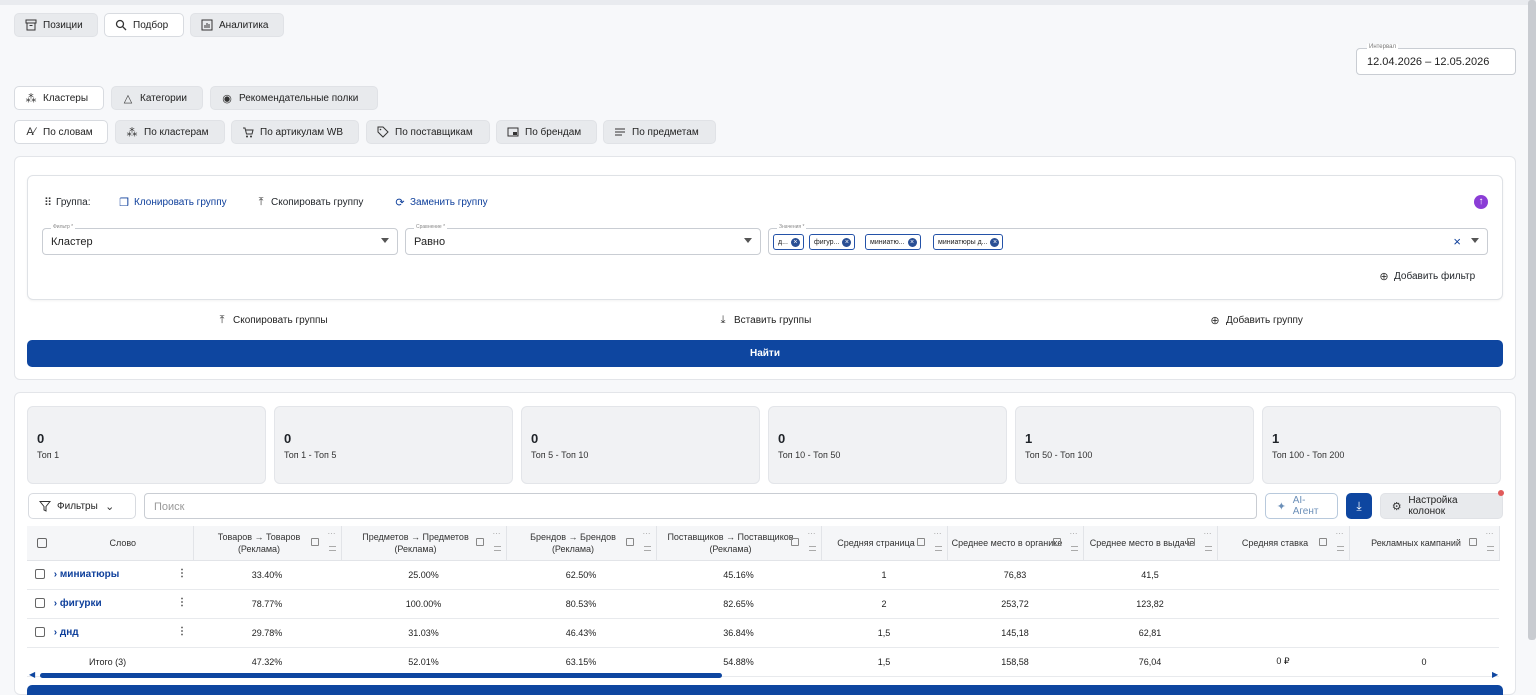 The width and height of the screenshot is (1536, 695). Describe the element at coordinates (144, 25) in the screenshot. I see `tab-selection: Подбор` at that location.